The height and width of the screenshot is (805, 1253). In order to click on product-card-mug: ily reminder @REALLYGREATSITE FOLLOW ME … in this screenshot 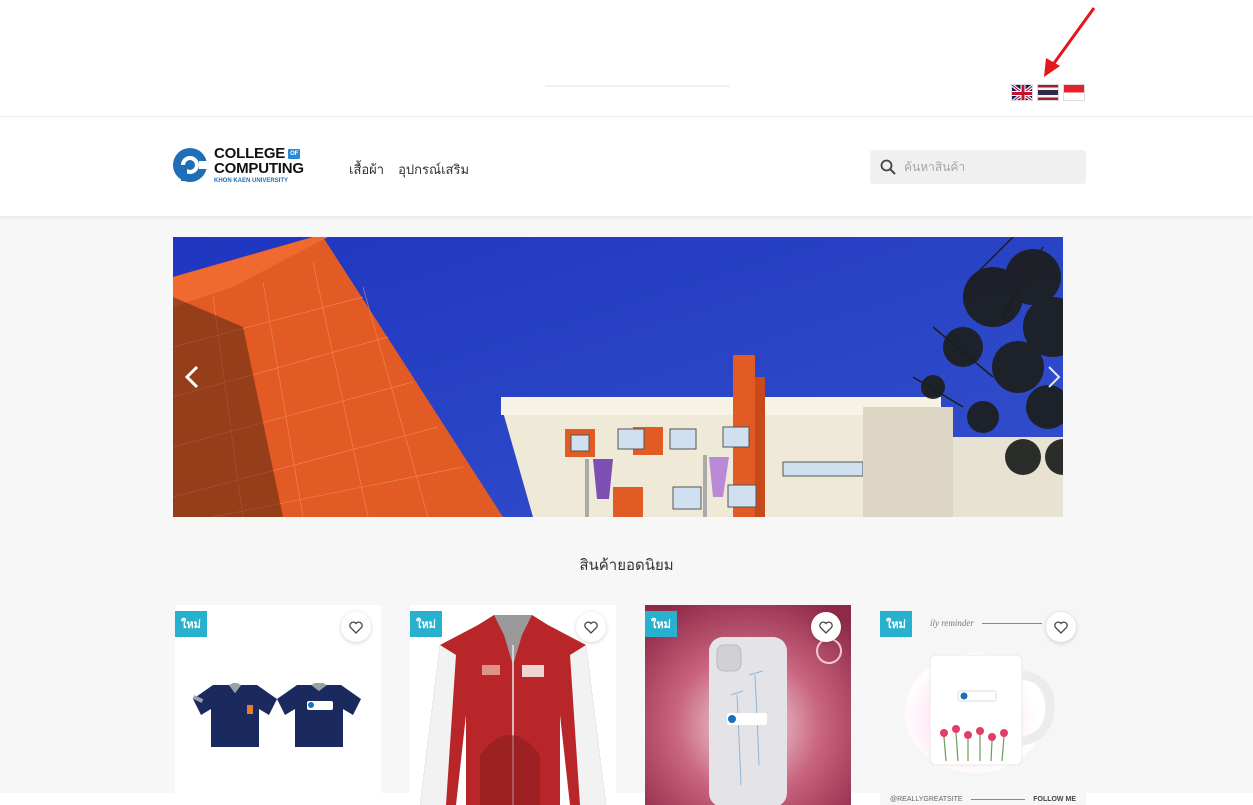, I will do `click(983, 705)`.